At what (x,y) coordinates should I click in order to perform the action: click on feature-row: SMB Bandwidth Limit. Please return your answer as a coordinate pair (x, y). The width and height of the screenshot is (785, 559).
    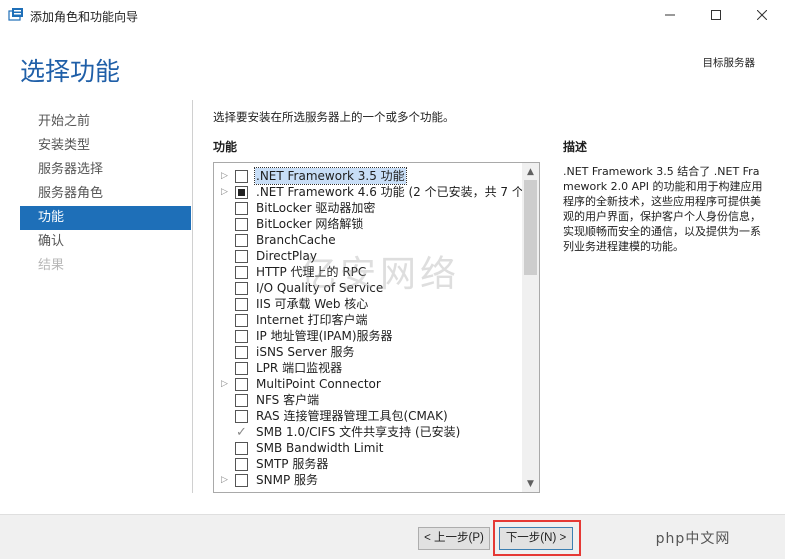
    Looking at the image, I should click on (367, 448).